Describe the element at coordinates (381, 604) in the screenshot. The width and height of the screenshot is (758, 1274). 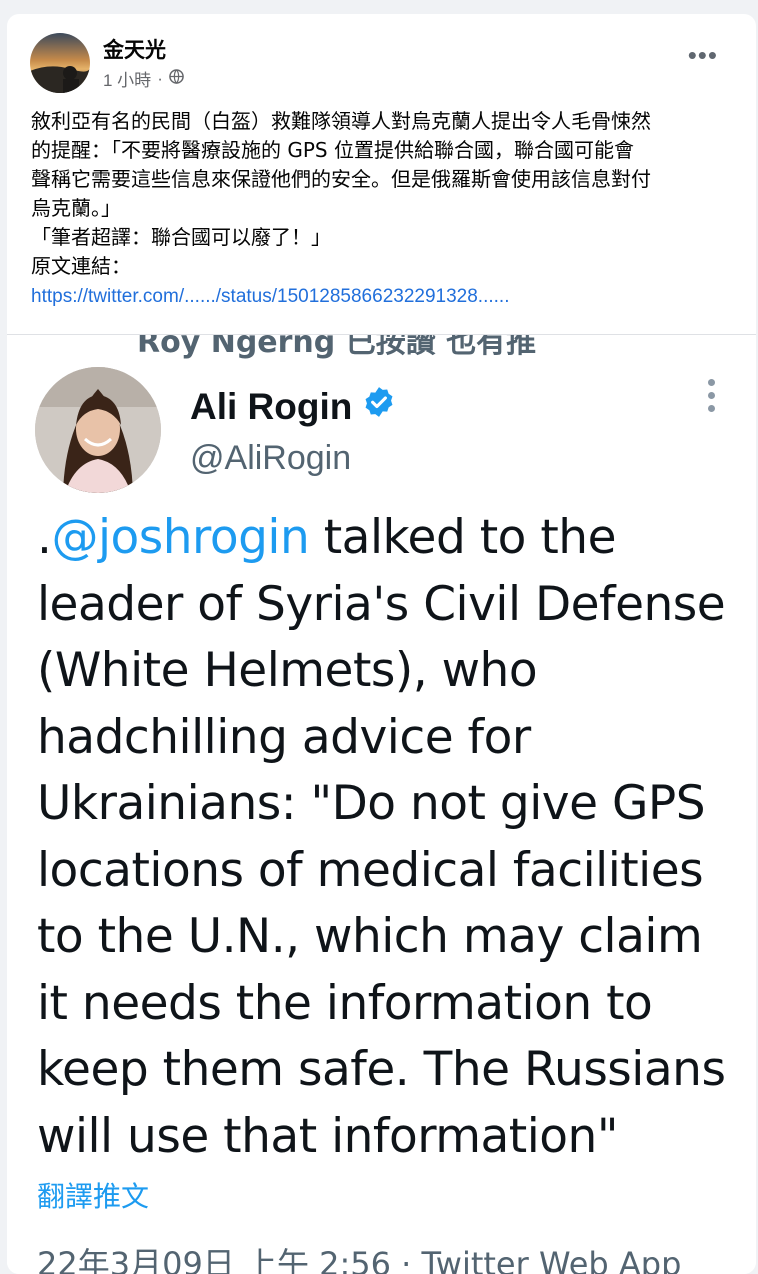
I see `tweet-line: leader of Syria's Civil Defense` at that location.